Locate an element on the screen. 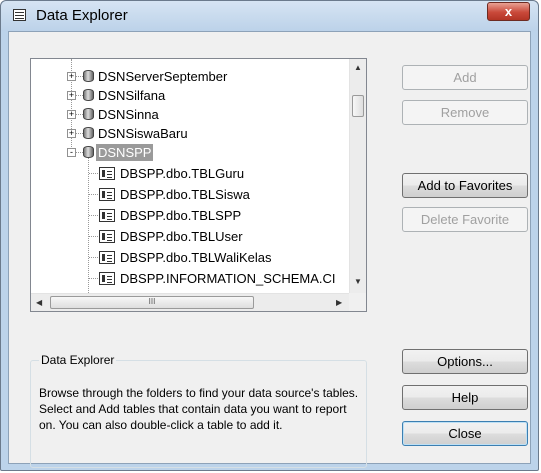 The image size is (541, 473). scroll-right-arrow-icon: ▶ is located at coordinates (339, 302).